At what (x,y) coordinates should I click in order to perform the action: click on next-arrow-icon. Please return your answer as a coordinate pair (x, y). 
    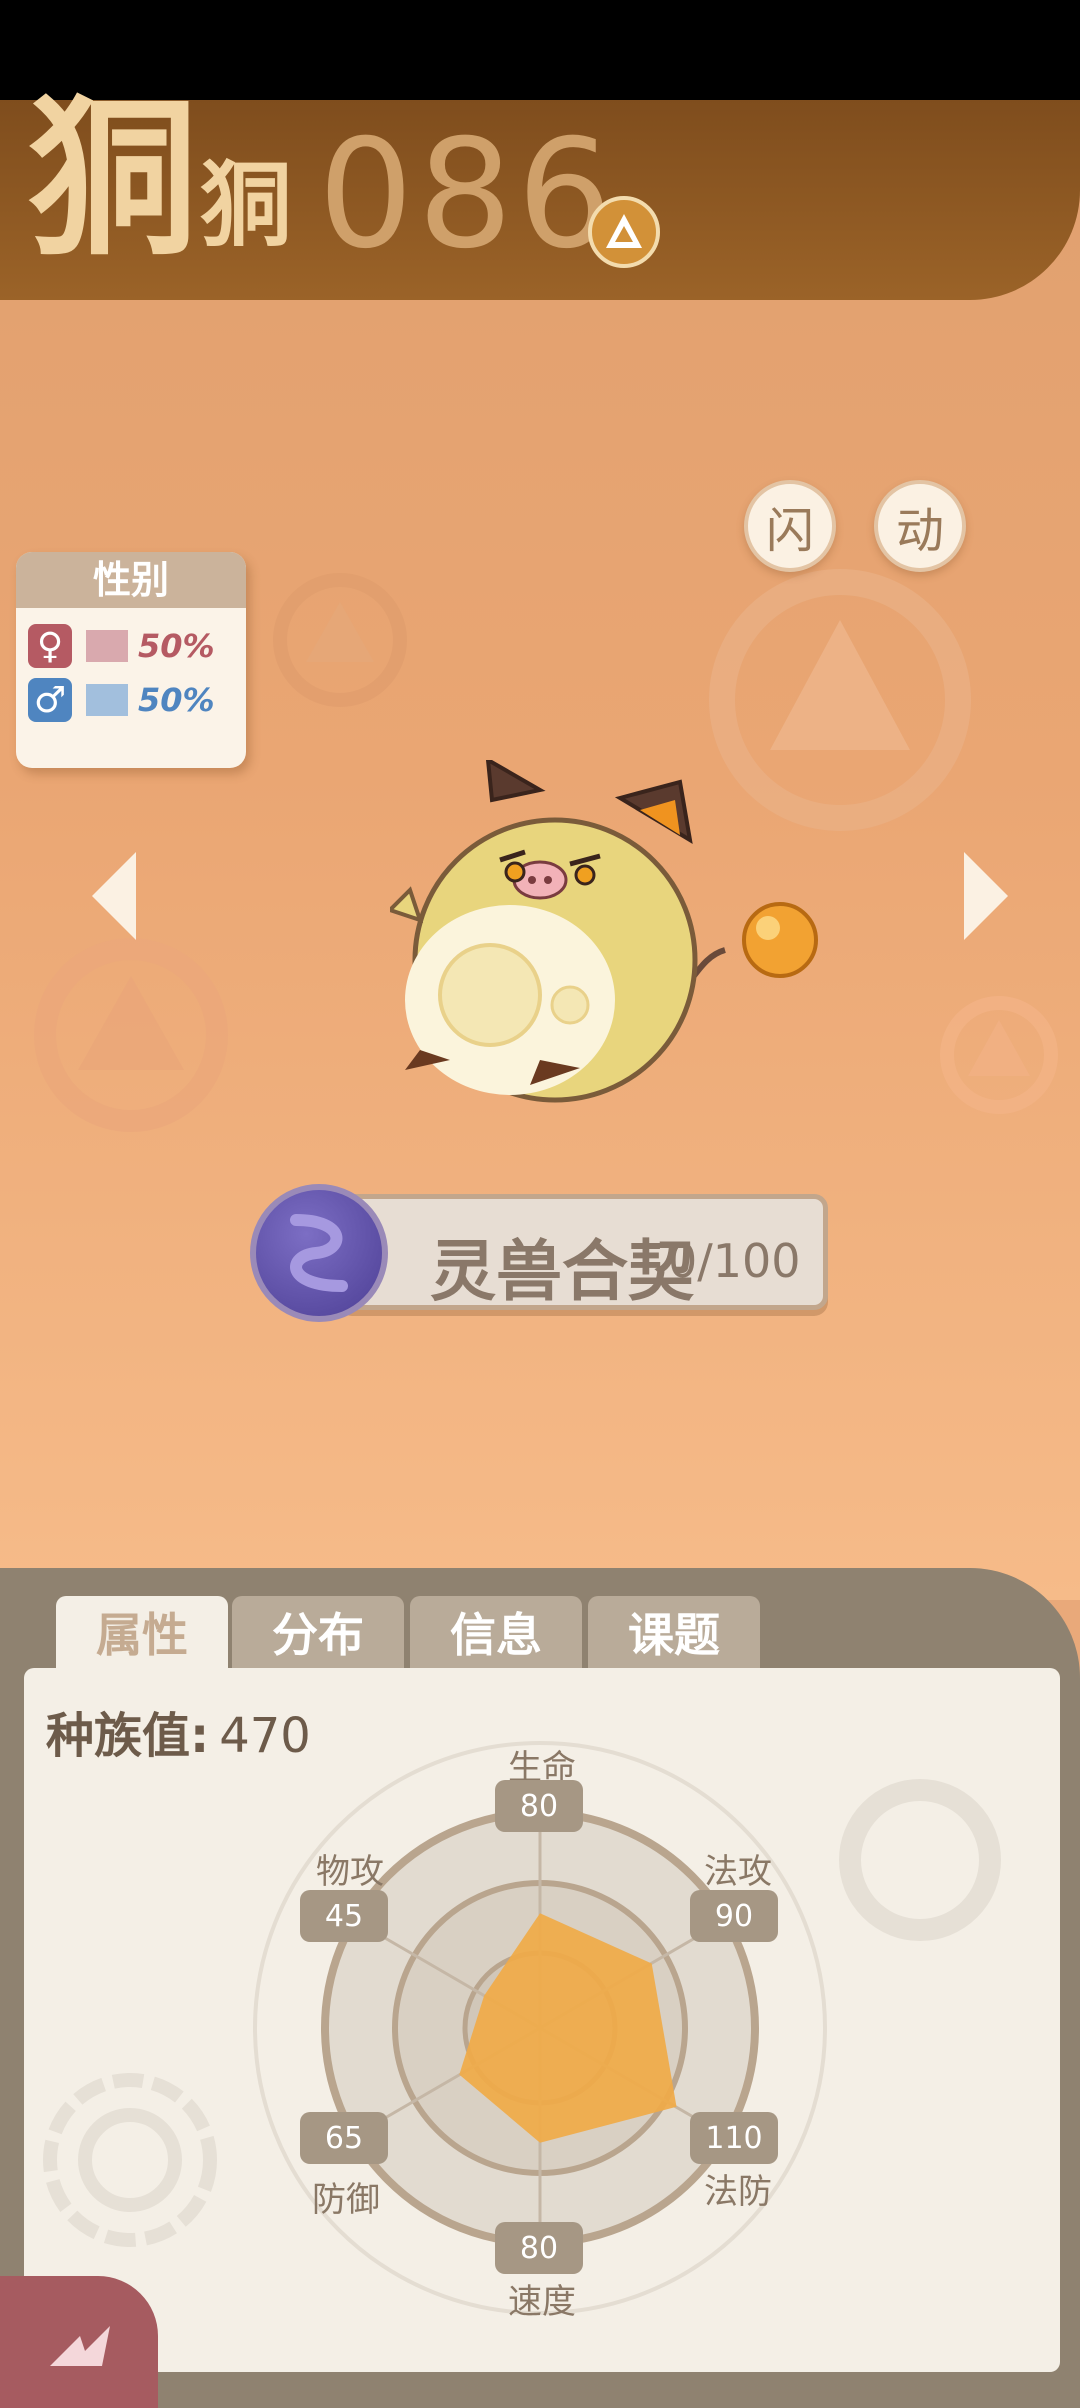
    Looking at the image, I should click on (986, 896).